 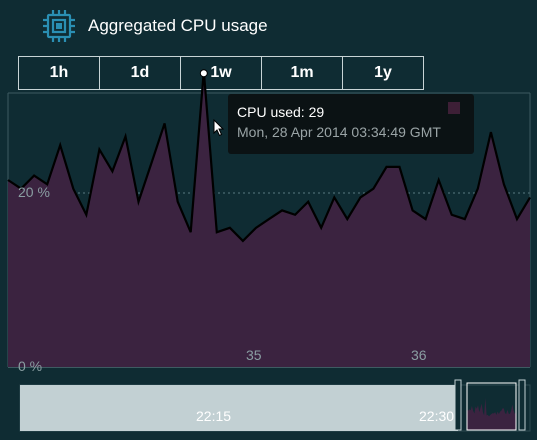 What do you see at coordinates (419, 355) in the screenshot?
I see `x-tick-36: 36` at bounding box center [419, 355].